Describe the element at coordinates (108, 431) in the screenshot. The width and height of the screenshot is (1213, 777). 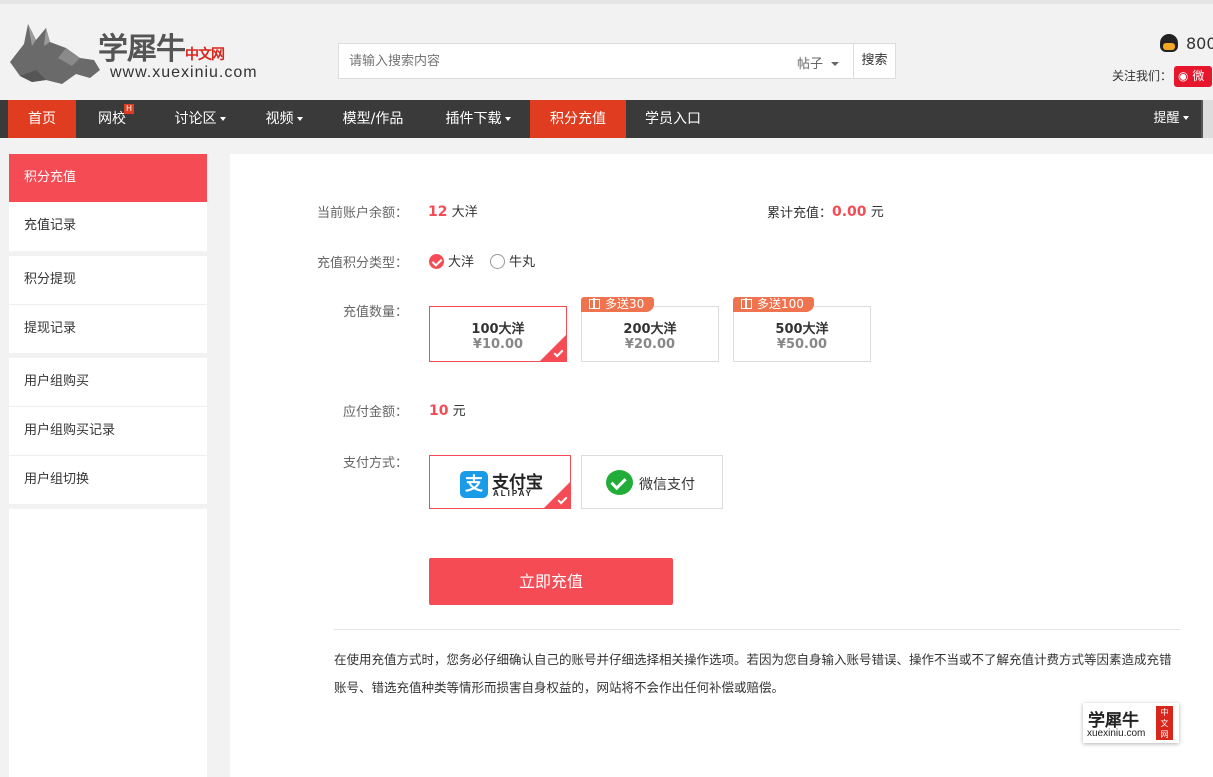
I see `sidebar-item-group-buy-records: 用户组购买记录` at that location.